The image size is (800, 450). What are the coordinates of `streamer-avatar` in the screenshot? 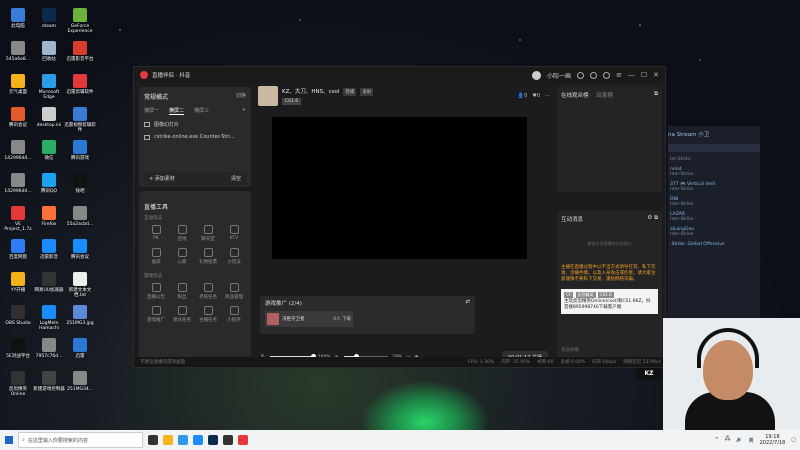 It's located at (268, 96).